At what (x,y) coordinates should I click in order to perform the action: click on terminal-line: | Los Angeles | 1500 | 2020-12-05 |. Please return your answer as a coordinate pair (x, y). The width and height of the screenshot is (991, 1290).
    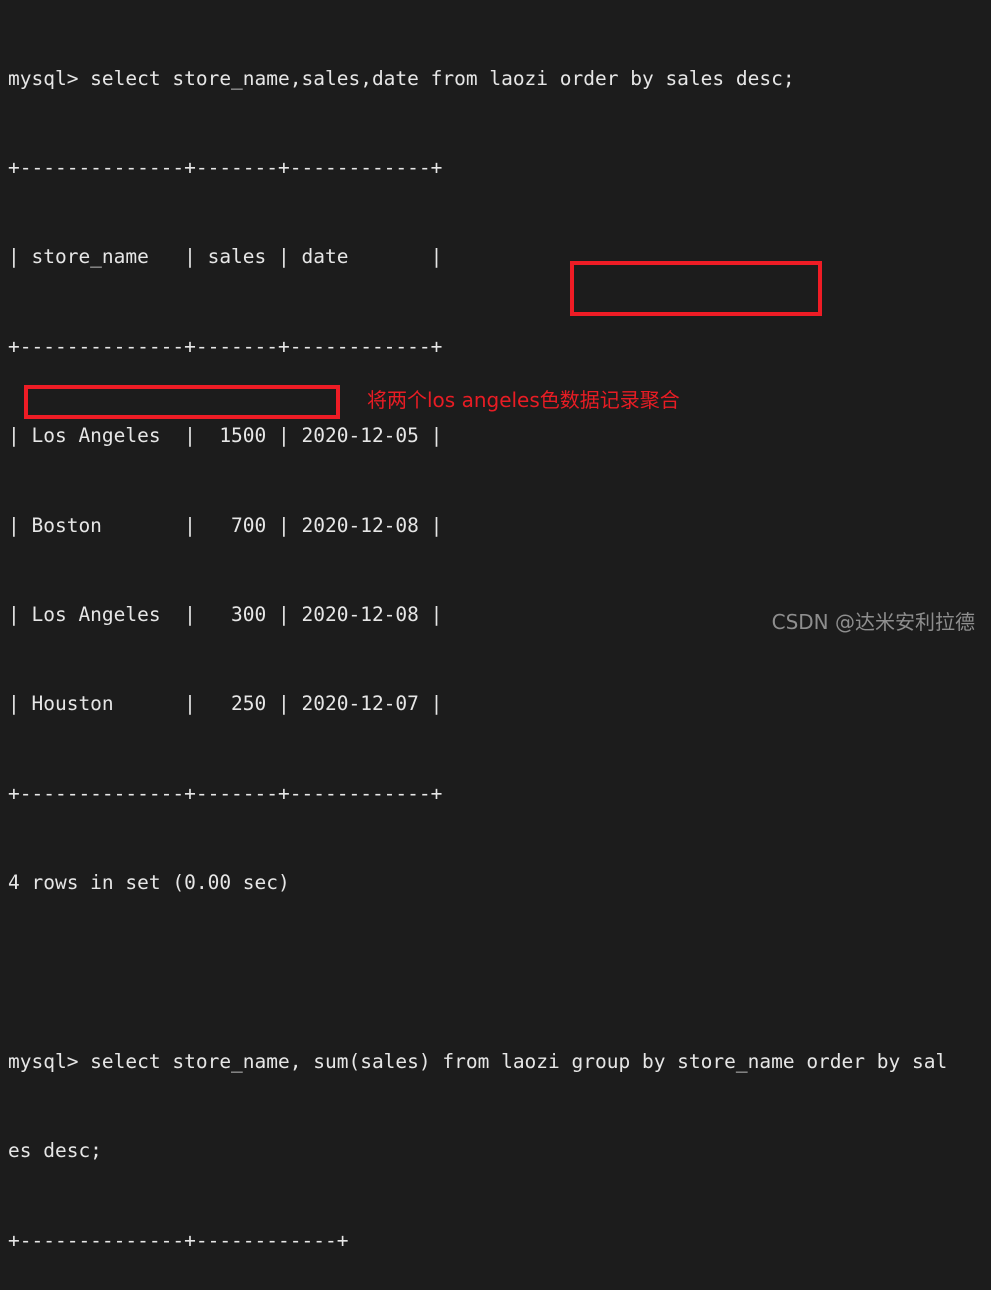
    Looking at the image, I should click on (225, 436).